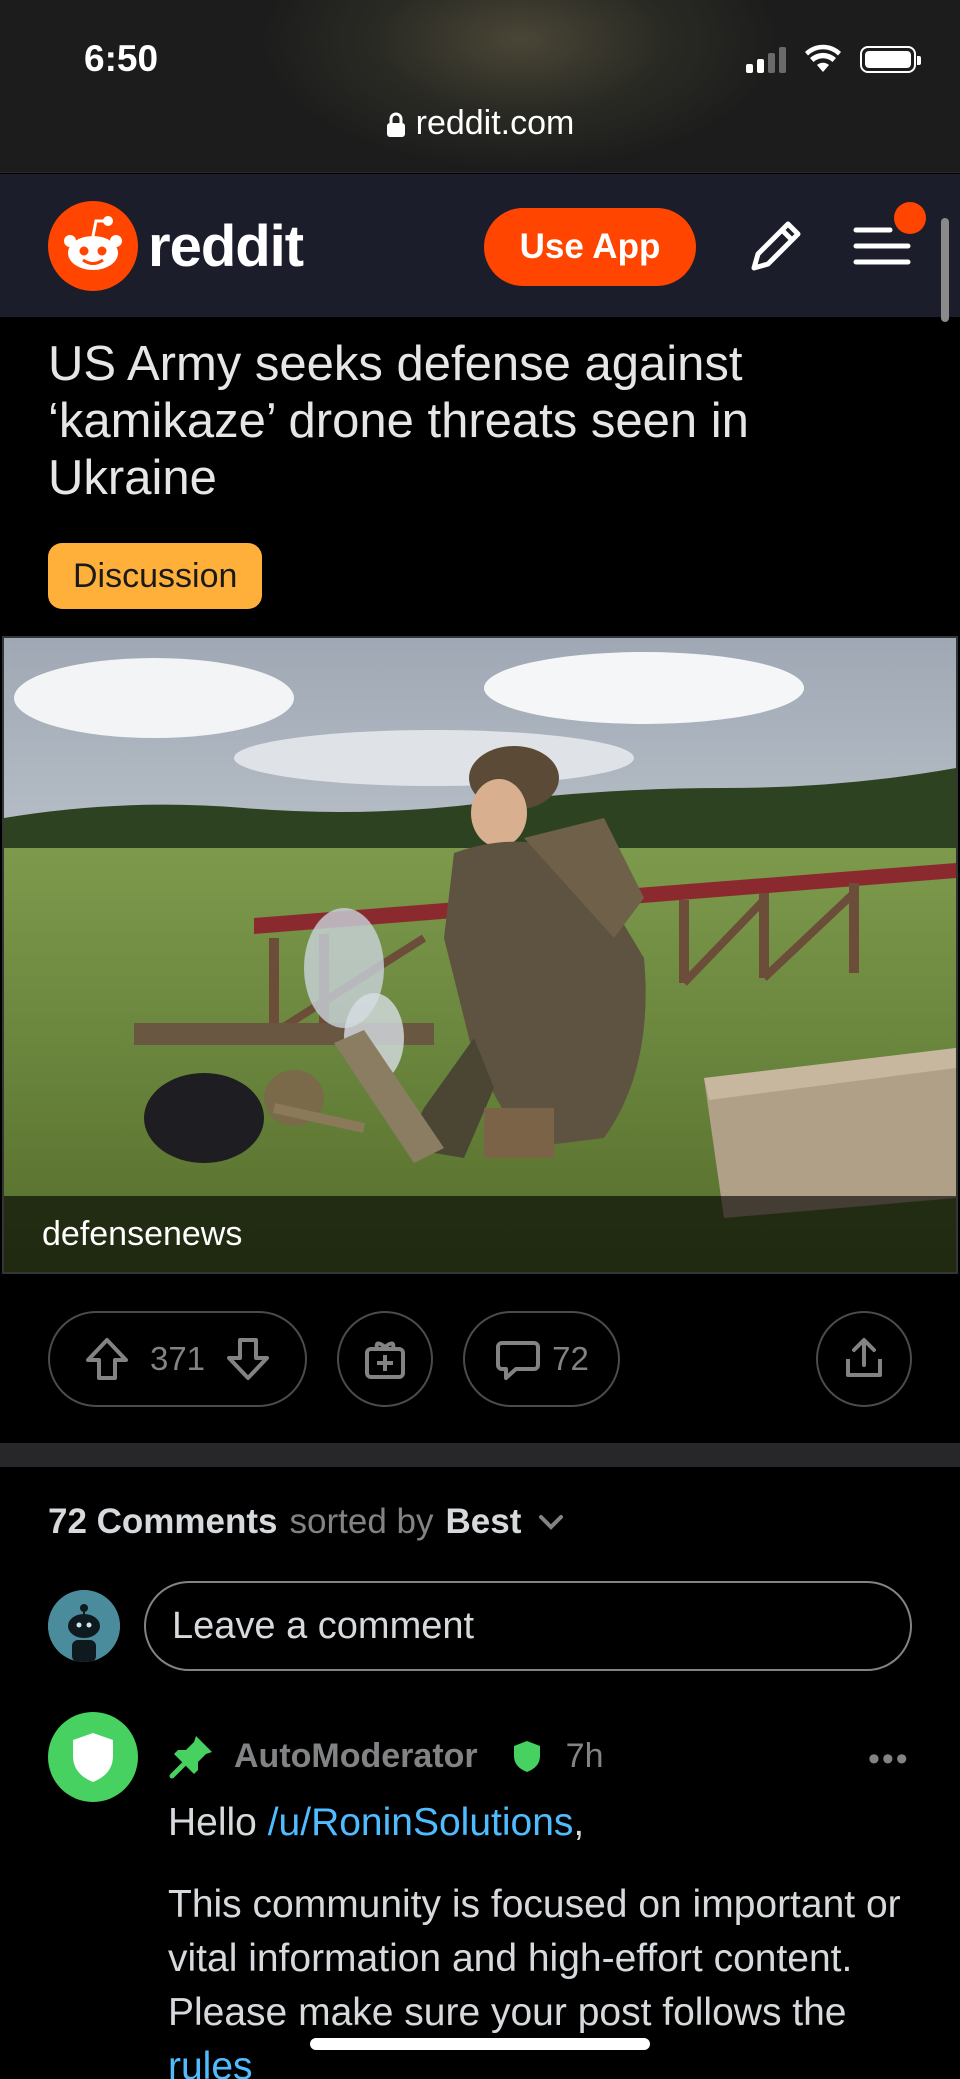  Describe the element at coordinates (480, 1455) in the screenshot. I see `section-divider` at that location.